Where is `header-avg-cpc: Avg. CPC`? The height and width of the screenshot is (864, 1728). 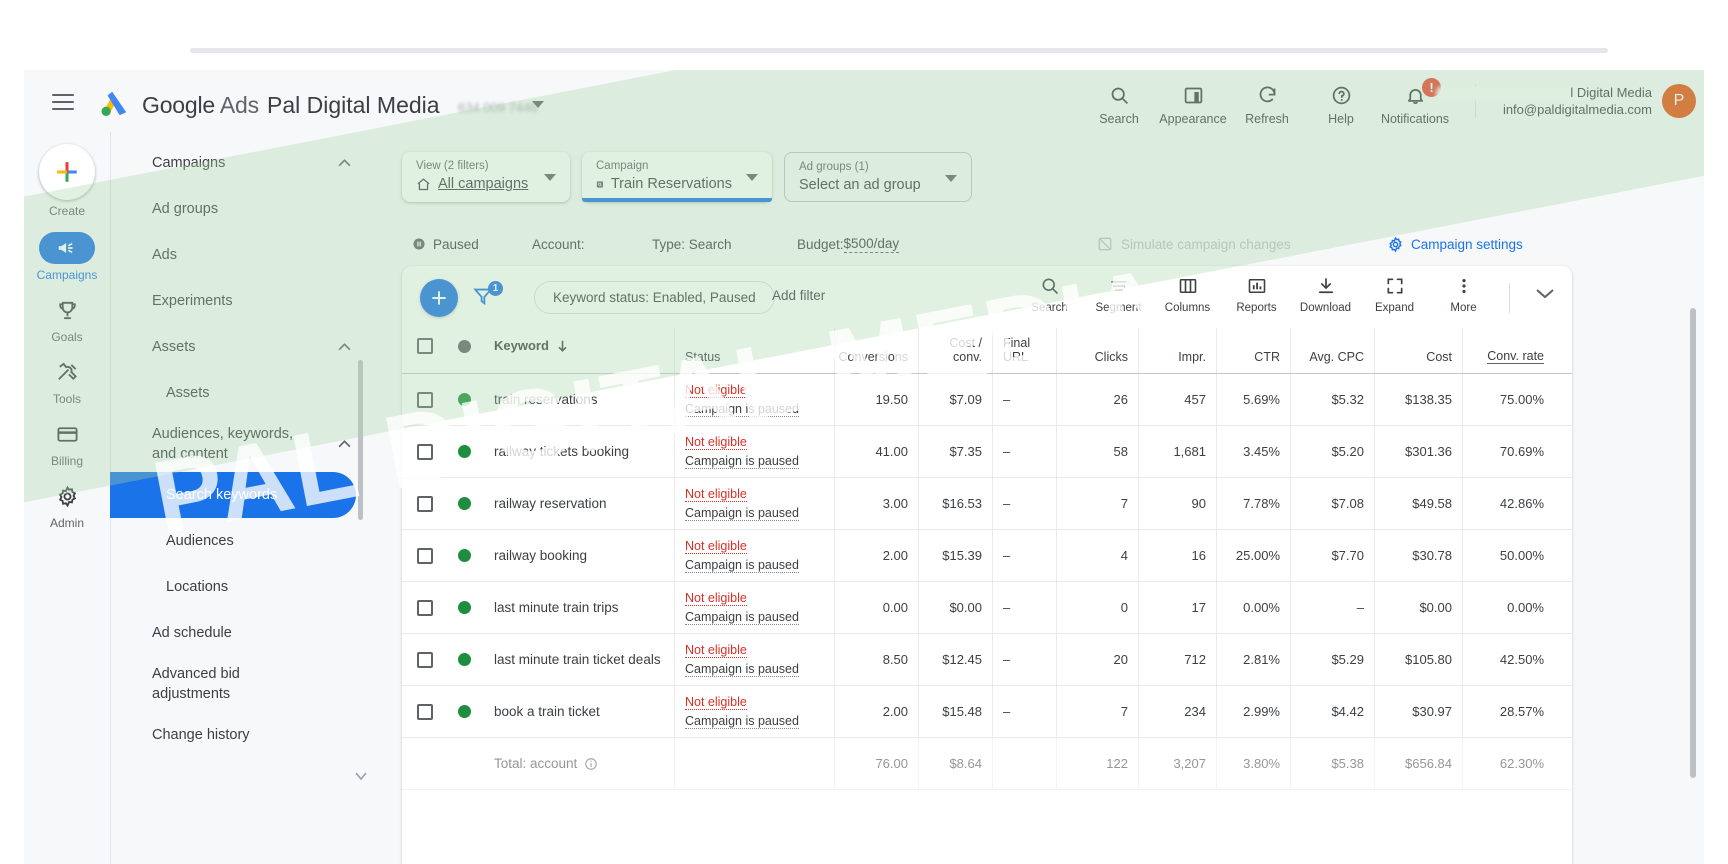
header-avg-cpc: Avg. CPC is located at coordinates (1332, 350).